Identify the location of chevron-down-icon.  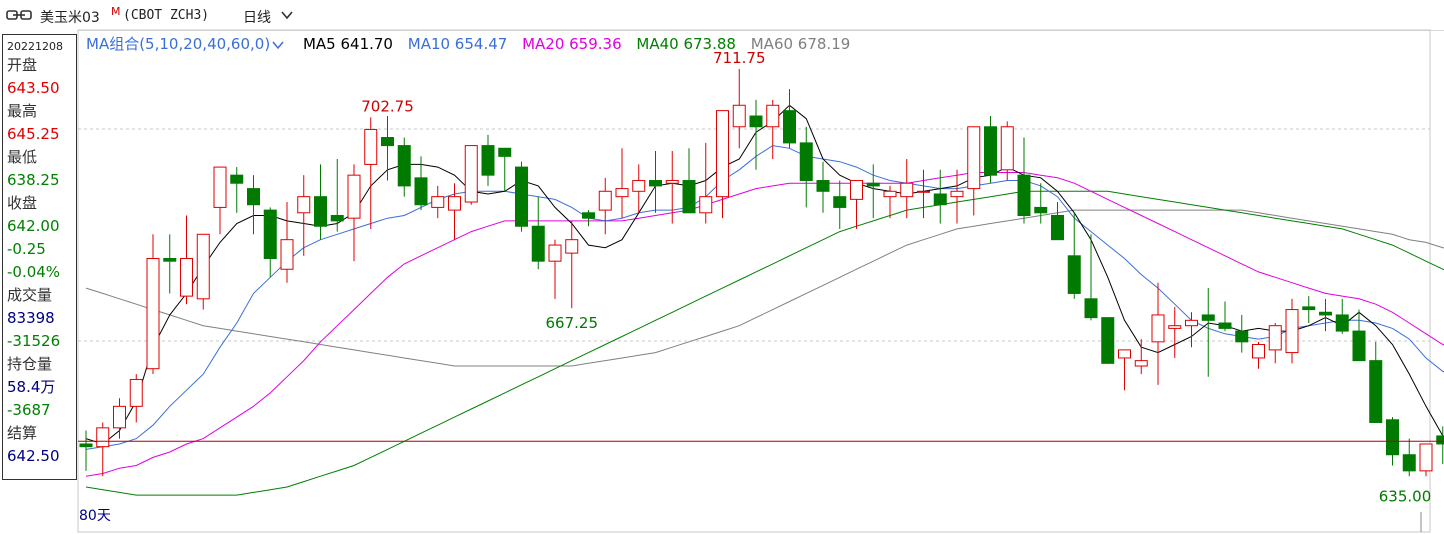
(278, 45).